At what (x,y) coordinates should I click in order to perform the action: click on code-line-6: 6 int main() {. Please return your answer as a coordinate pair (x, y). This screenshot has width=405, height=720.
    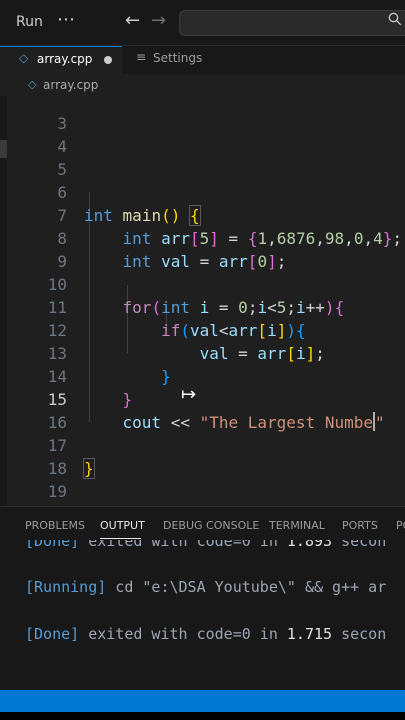
    Looking at the image, I should click on (206, 192).